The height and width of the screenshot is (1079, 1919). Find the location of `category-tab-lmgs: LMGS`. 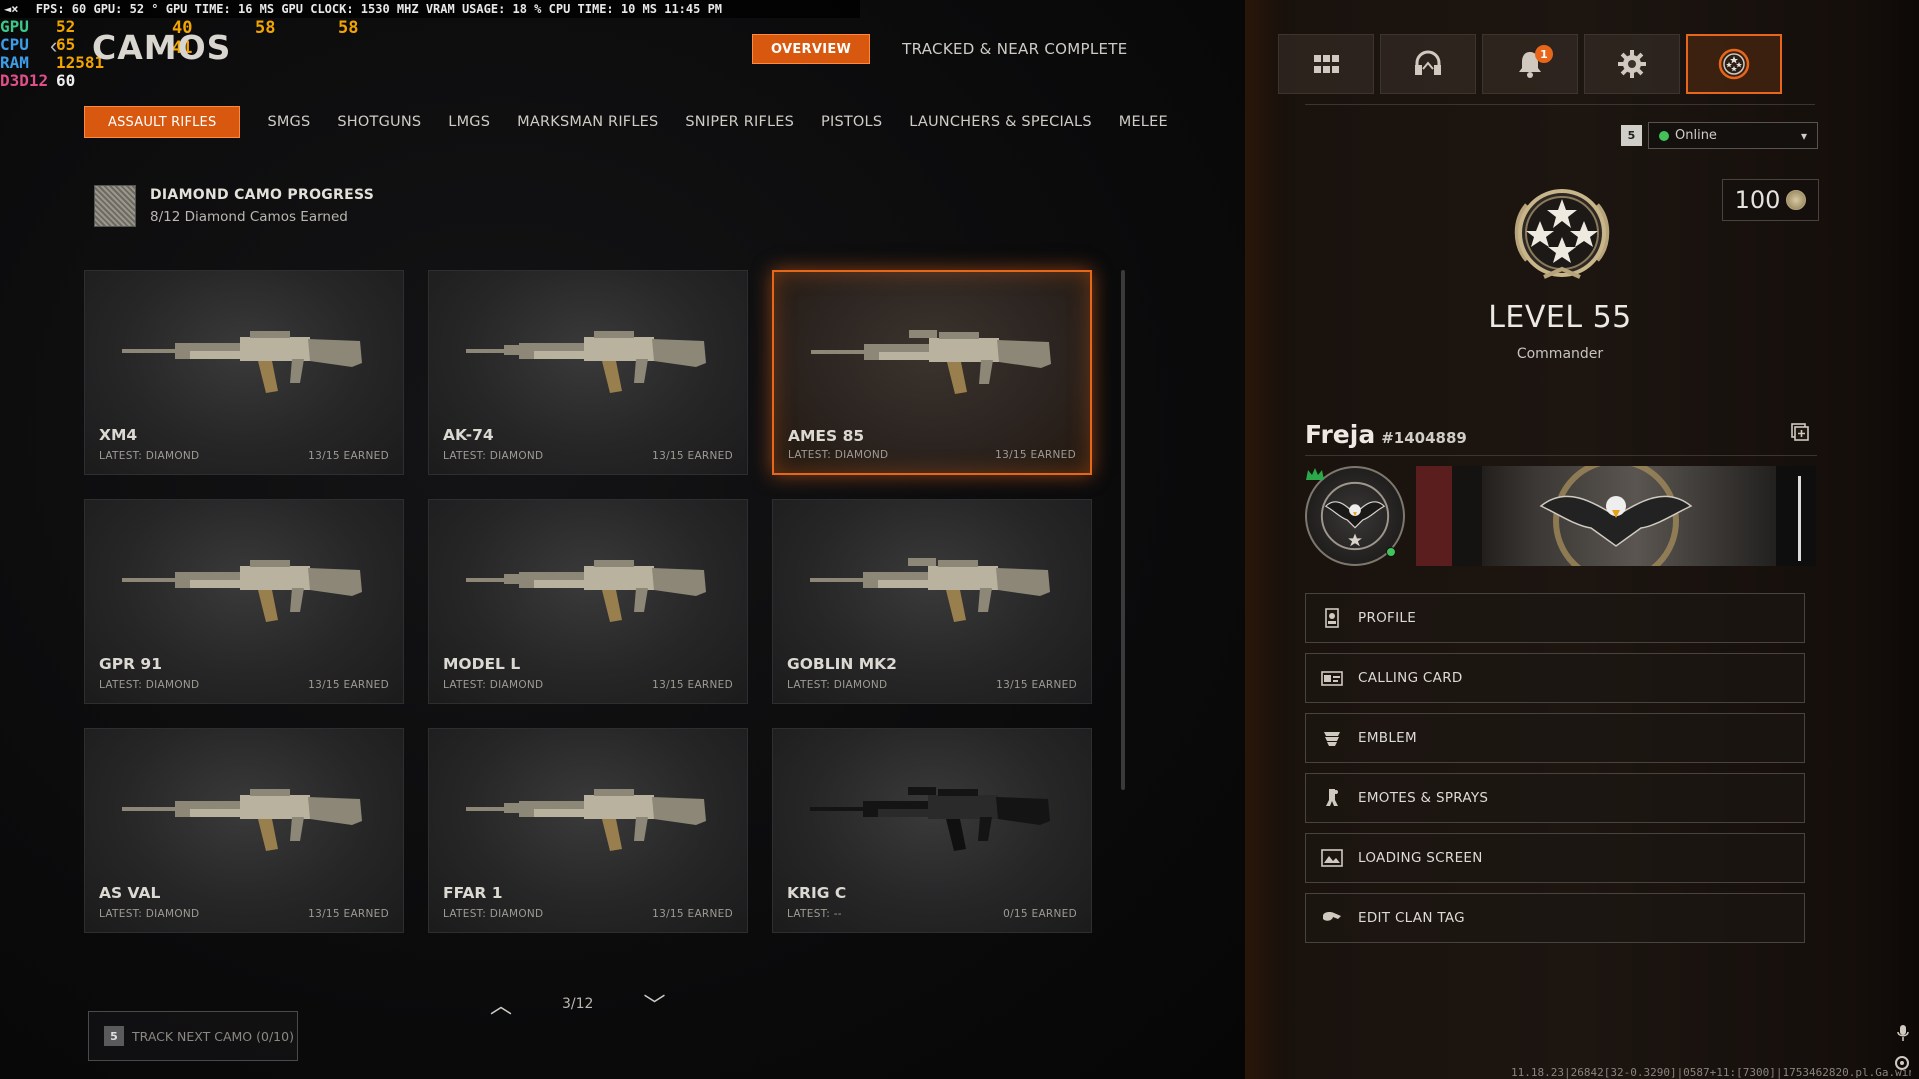

category-tab-lmgs: LMGS is located at coordinates (469, 122).